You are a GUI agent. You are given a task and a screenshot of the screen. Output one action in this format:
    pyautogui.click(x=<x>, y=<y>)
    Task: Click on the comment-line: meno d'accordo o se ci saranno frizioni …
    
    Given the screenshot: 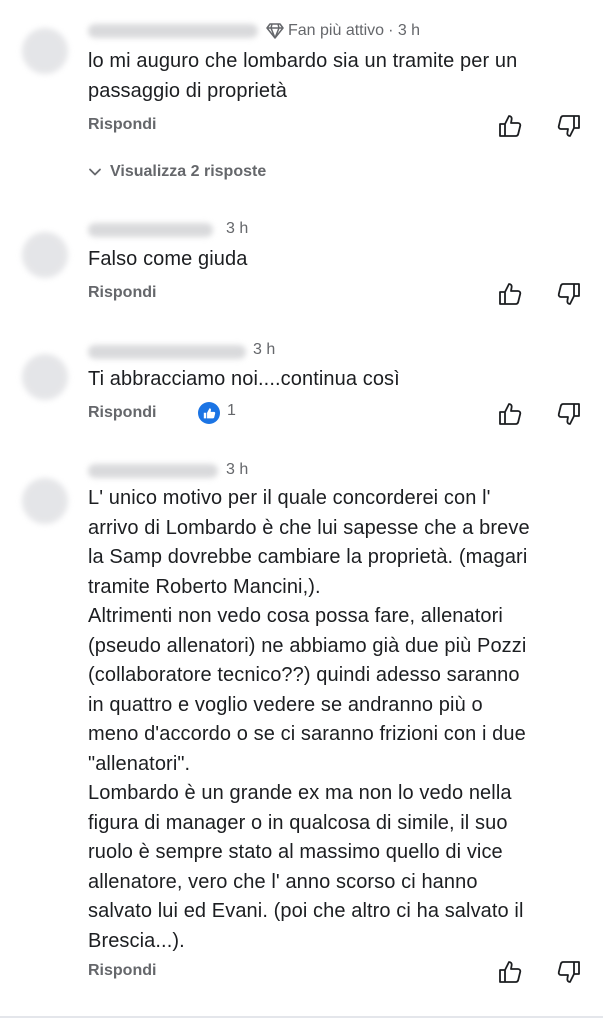 What is the action you would take?
    pyautogui.click(x=307, y=734)
    